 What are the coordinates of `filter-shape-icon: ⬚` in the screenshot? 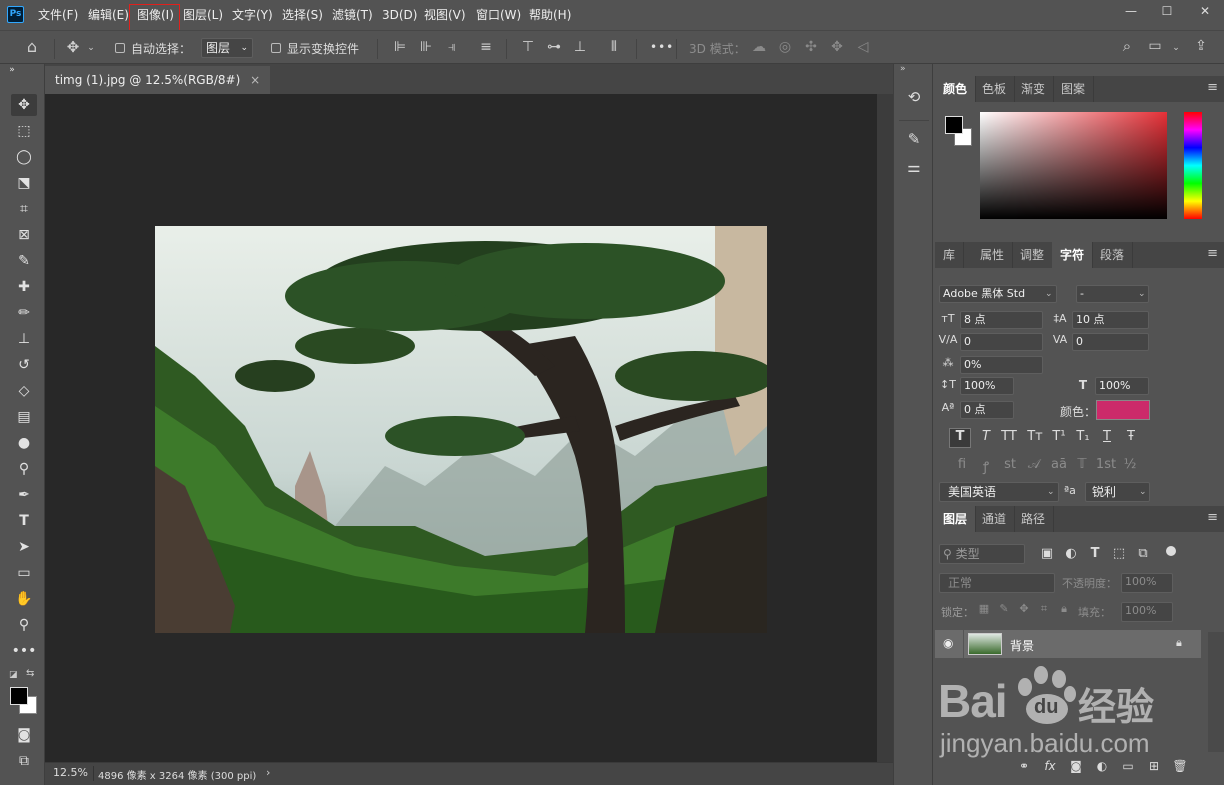 It's located at (1119, 553).